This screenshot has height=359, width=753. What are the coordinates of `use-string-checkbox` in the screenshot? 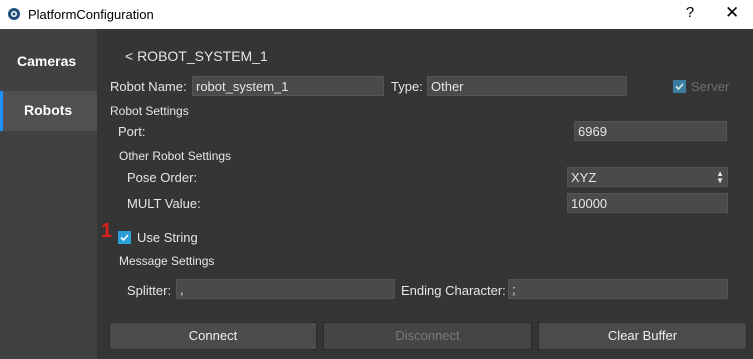 It's located at (124, 237).